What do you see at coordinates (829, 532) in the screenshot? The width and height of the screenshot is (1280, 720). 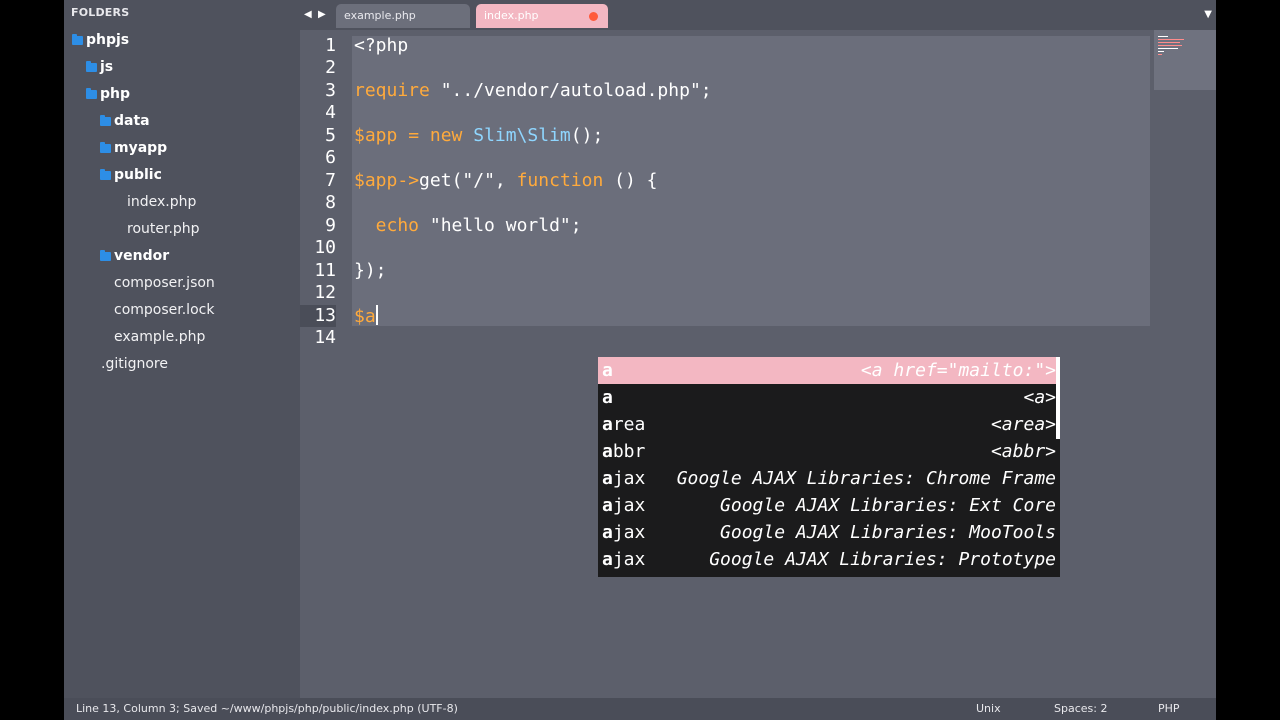 I see `autocomplete-item: ajax Google AJAX Libraries: MooTools` at bounding box center [829, 532].